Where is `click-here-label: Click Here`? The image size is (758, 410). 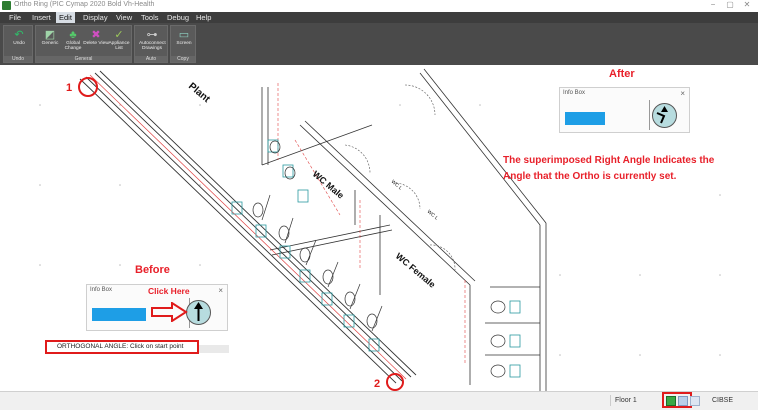 click-here-label: Click Here is located at coordinates (169, 291).